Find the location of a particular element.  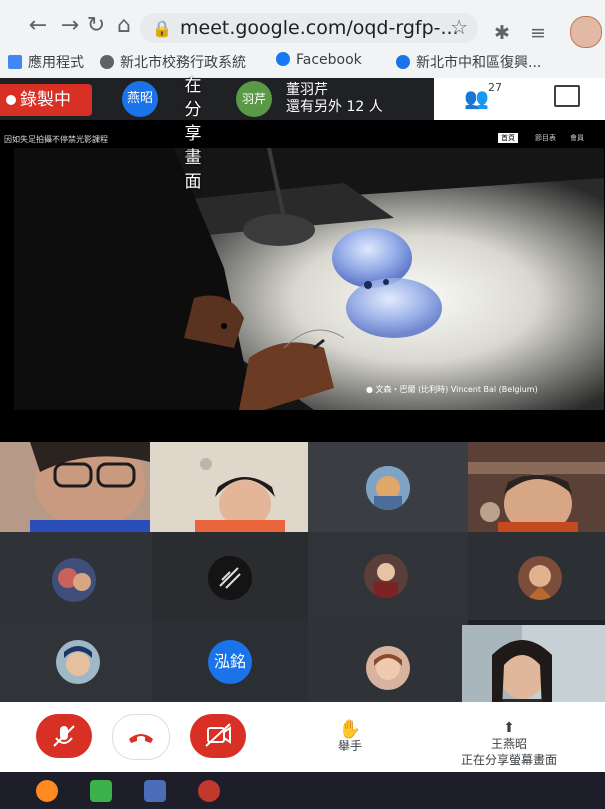

meet-controls-bar: ✋ 舉手 ⬆ 王燕昭 正在分享螢幕畫面 is located at coordinates (302, 737).